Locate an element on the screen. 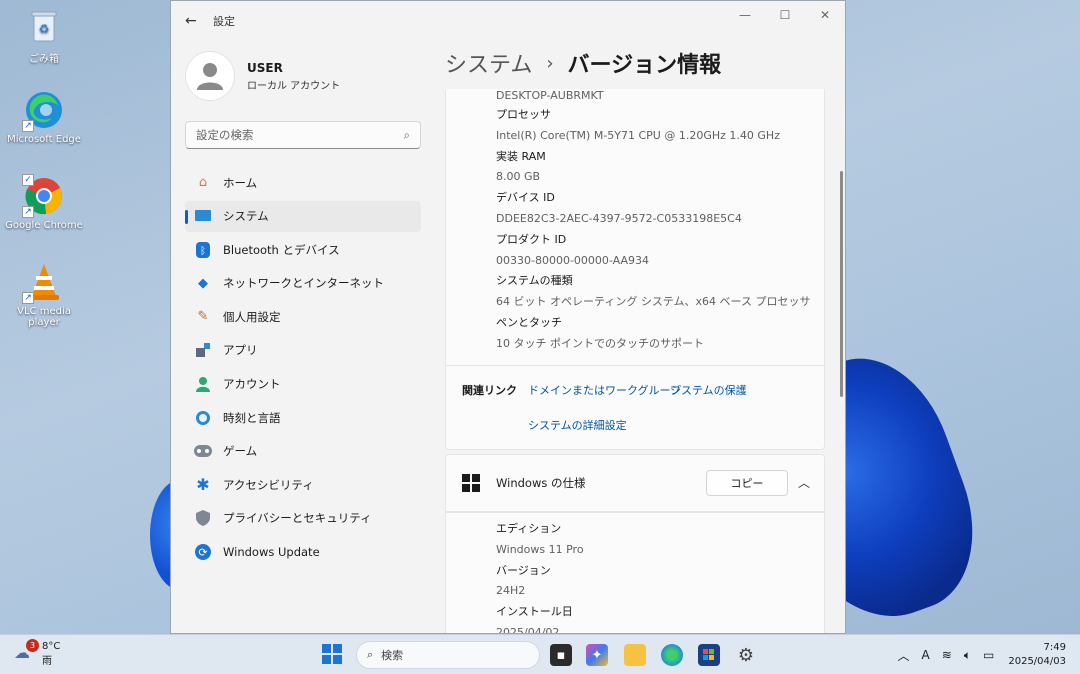 This screenshot has width=1080, height=674. sidebar-item-time-language: 時刻と言語 is located at coordinates (303, 417).